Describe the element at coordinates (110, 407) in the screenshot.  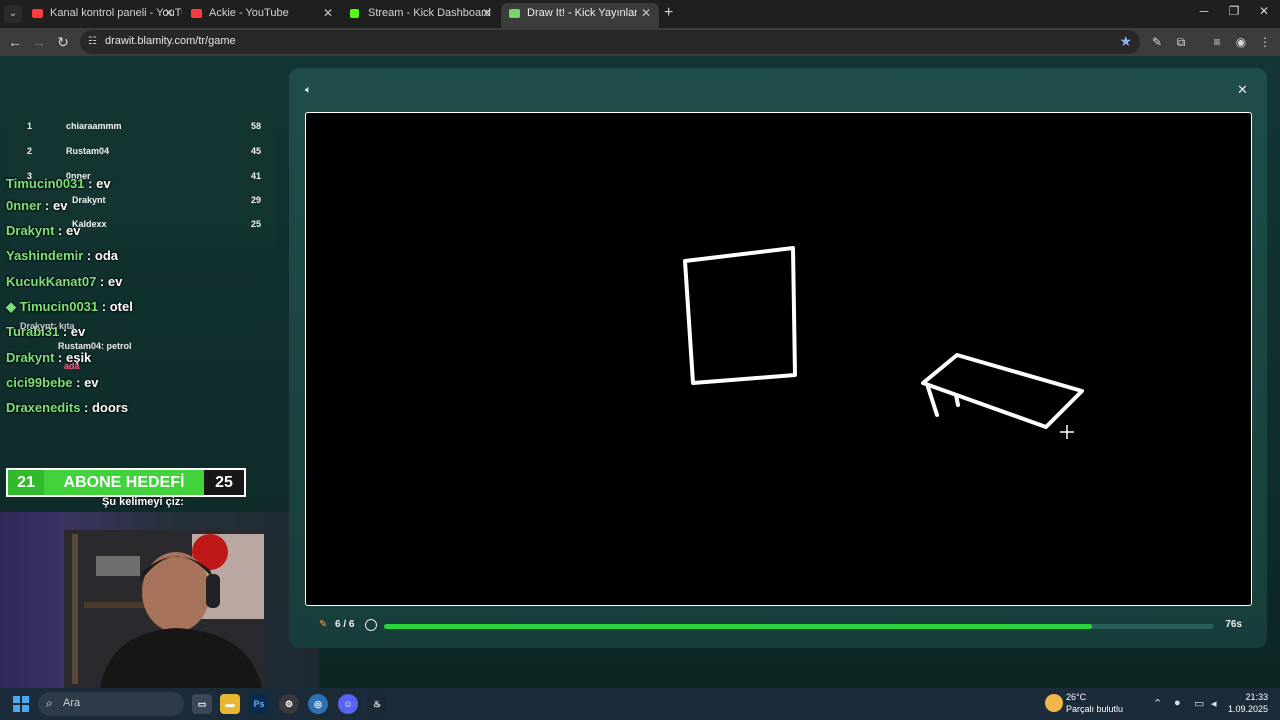
I see `chat-text: doors` at that location.